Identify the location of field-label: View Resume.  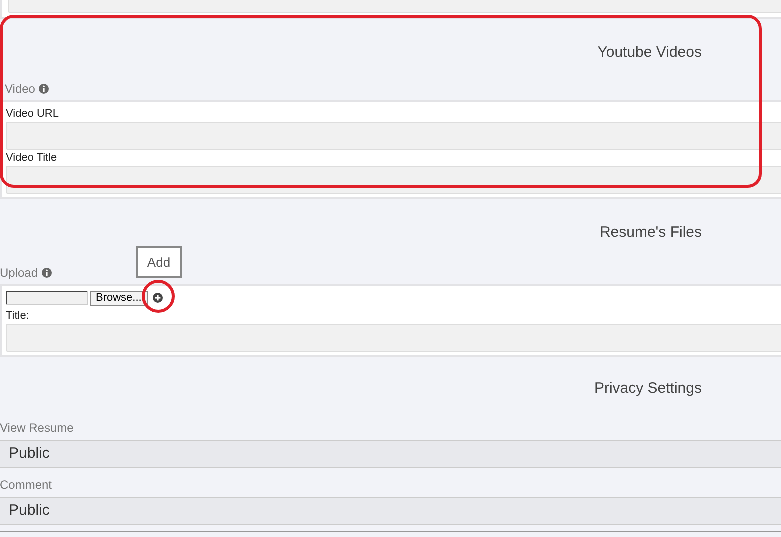
(37, 428).